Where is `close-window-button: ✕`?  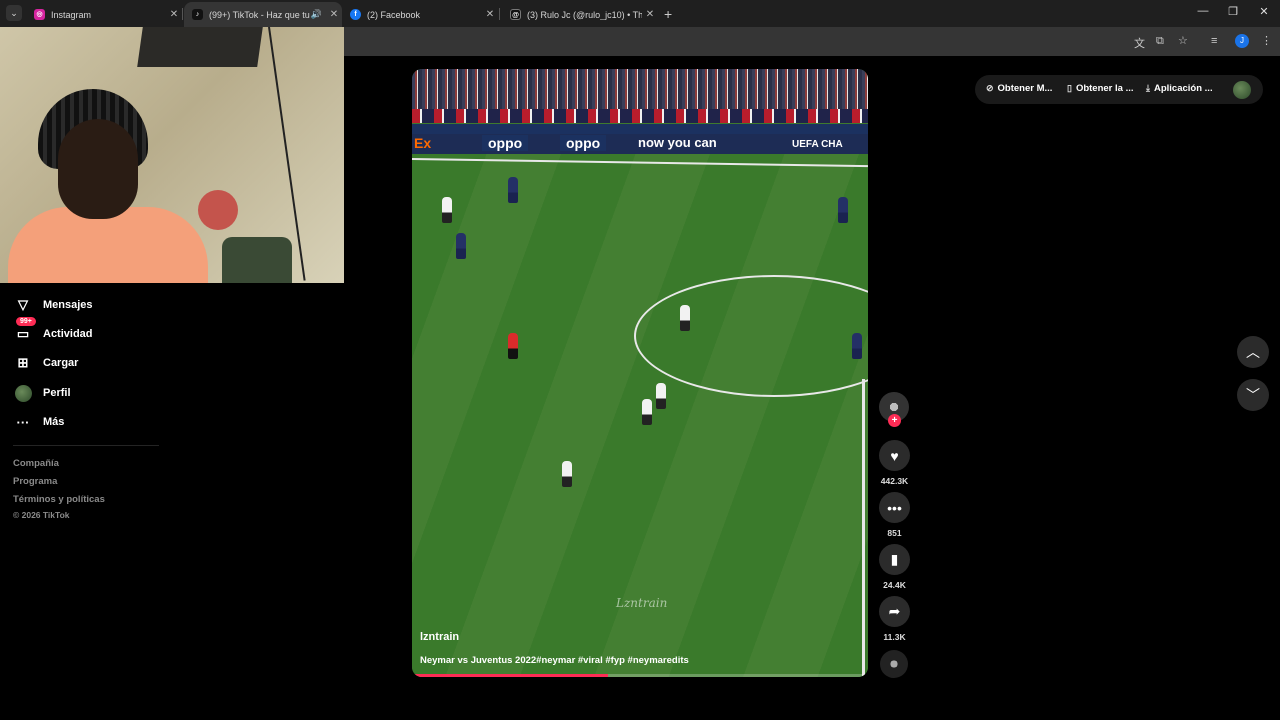
close-window-button: ✕ is located at coordinates (1264, 11).